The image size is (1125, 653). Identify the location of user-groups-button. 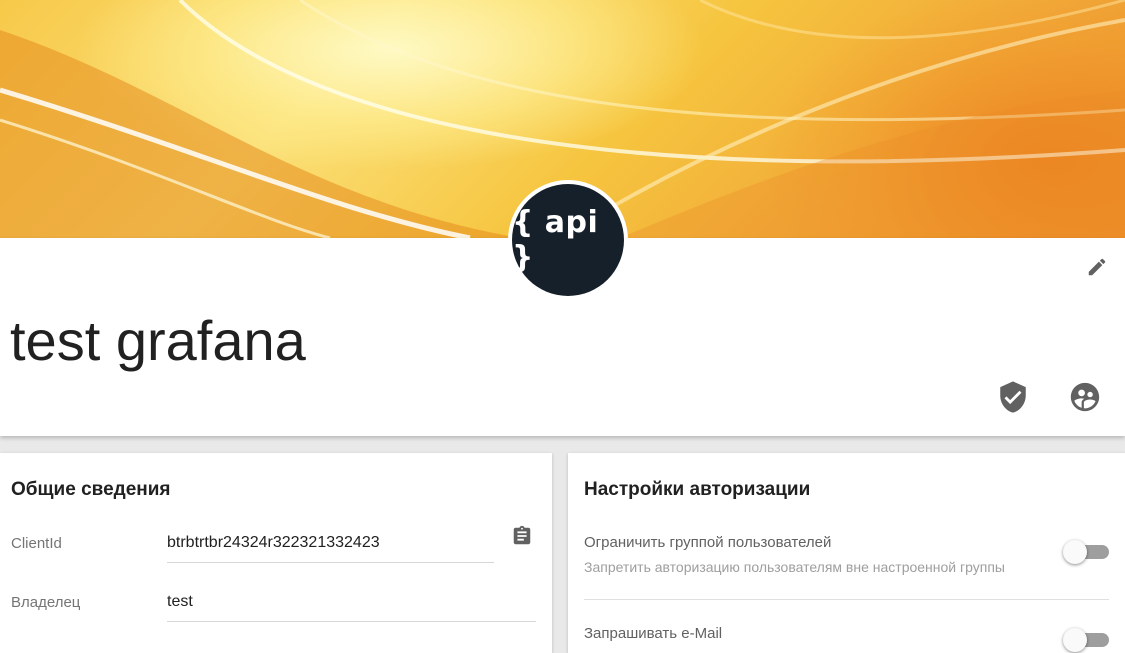
(1085, 397).